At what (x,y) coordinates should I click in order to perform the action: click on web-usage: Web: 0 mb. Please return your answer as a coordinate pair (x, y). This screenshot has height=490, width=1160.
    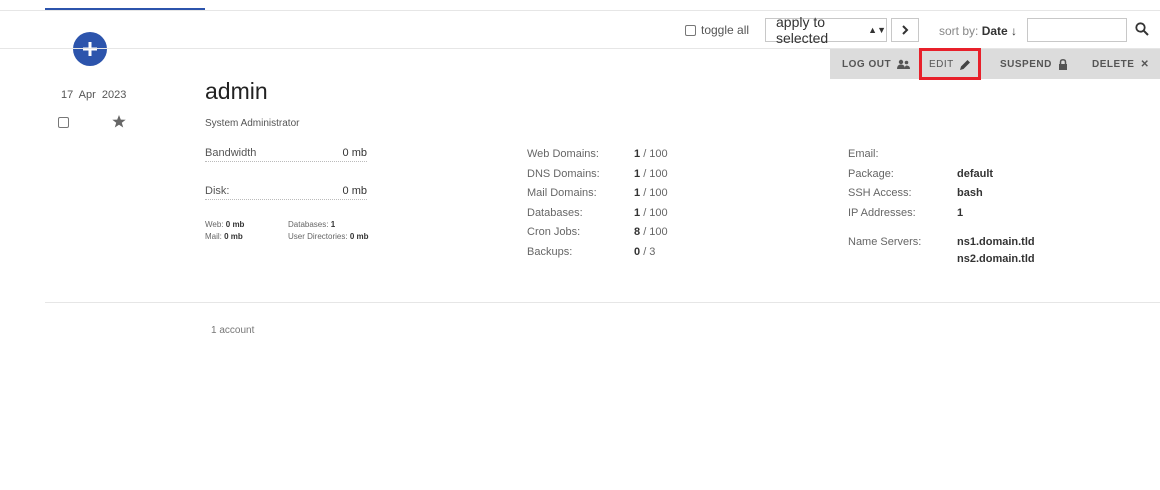
    Looking at the image, I should click on (224, 224).